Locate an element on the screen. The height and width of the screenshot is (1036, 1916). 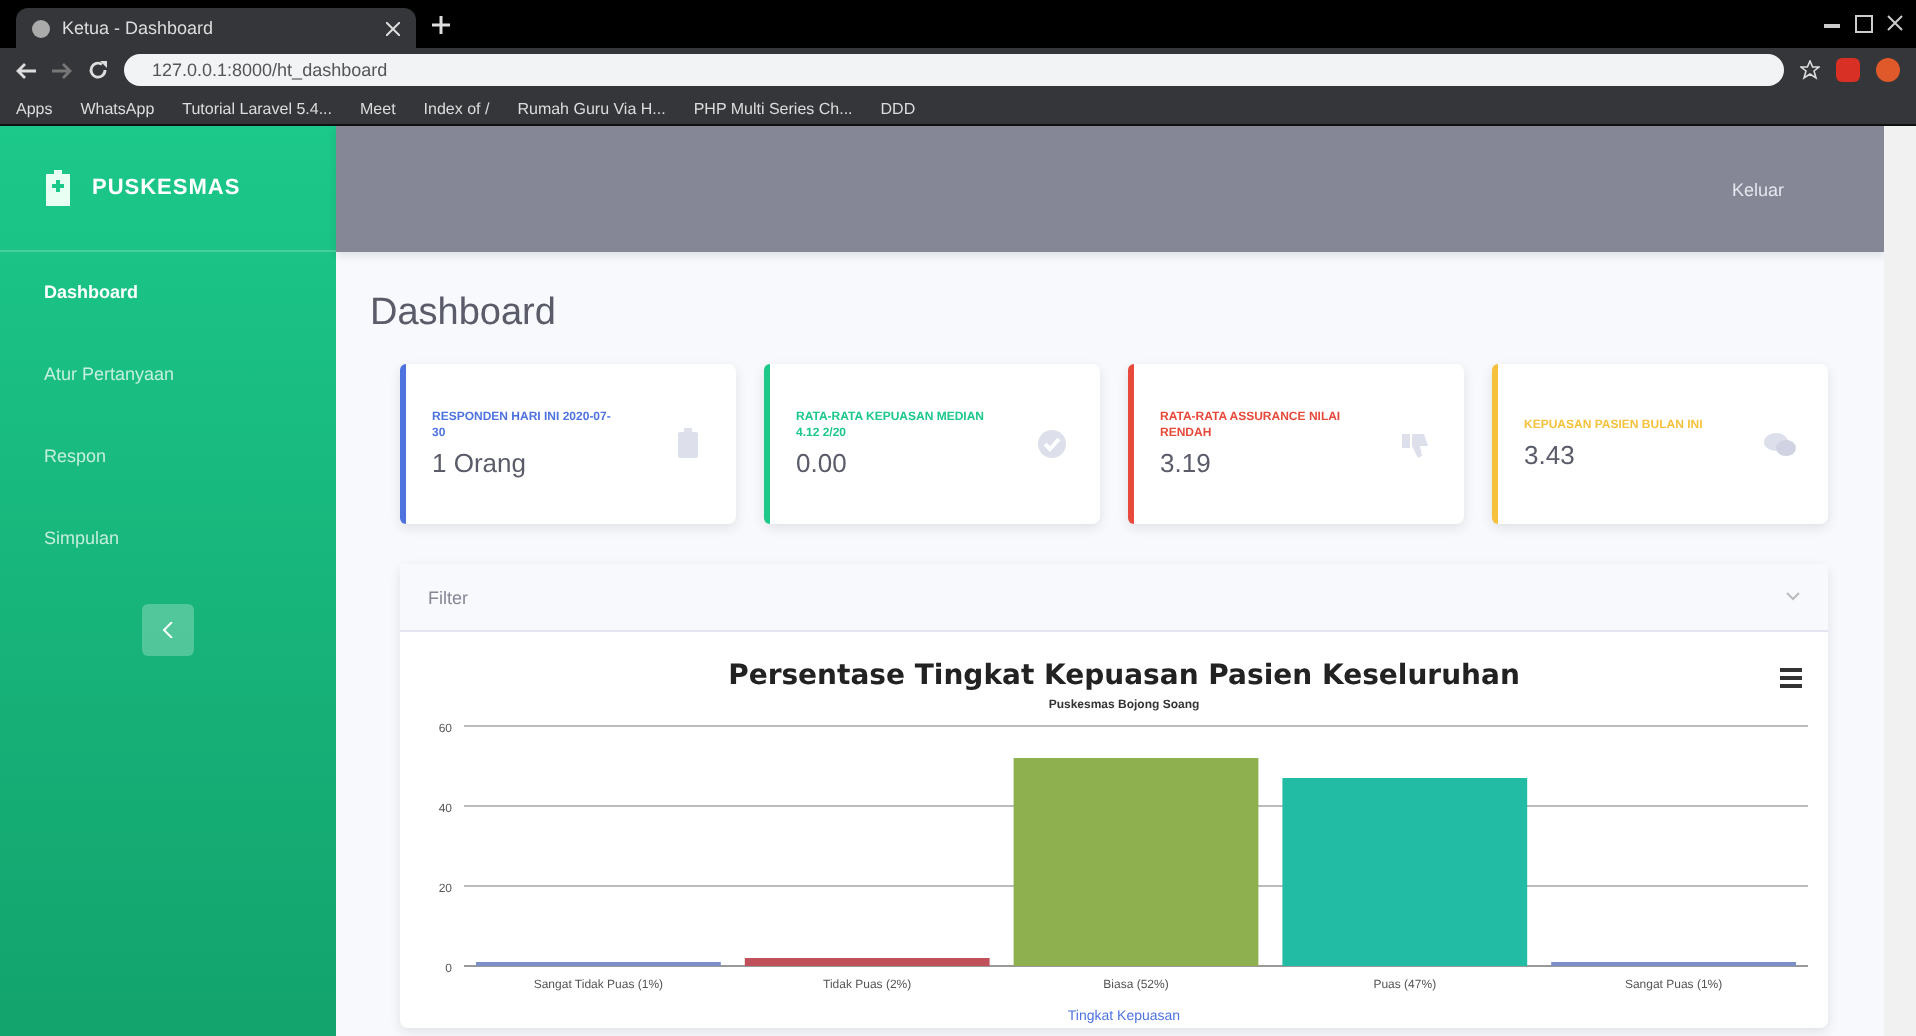
card-value: 3.19 is located at coordinates (1186, 463).